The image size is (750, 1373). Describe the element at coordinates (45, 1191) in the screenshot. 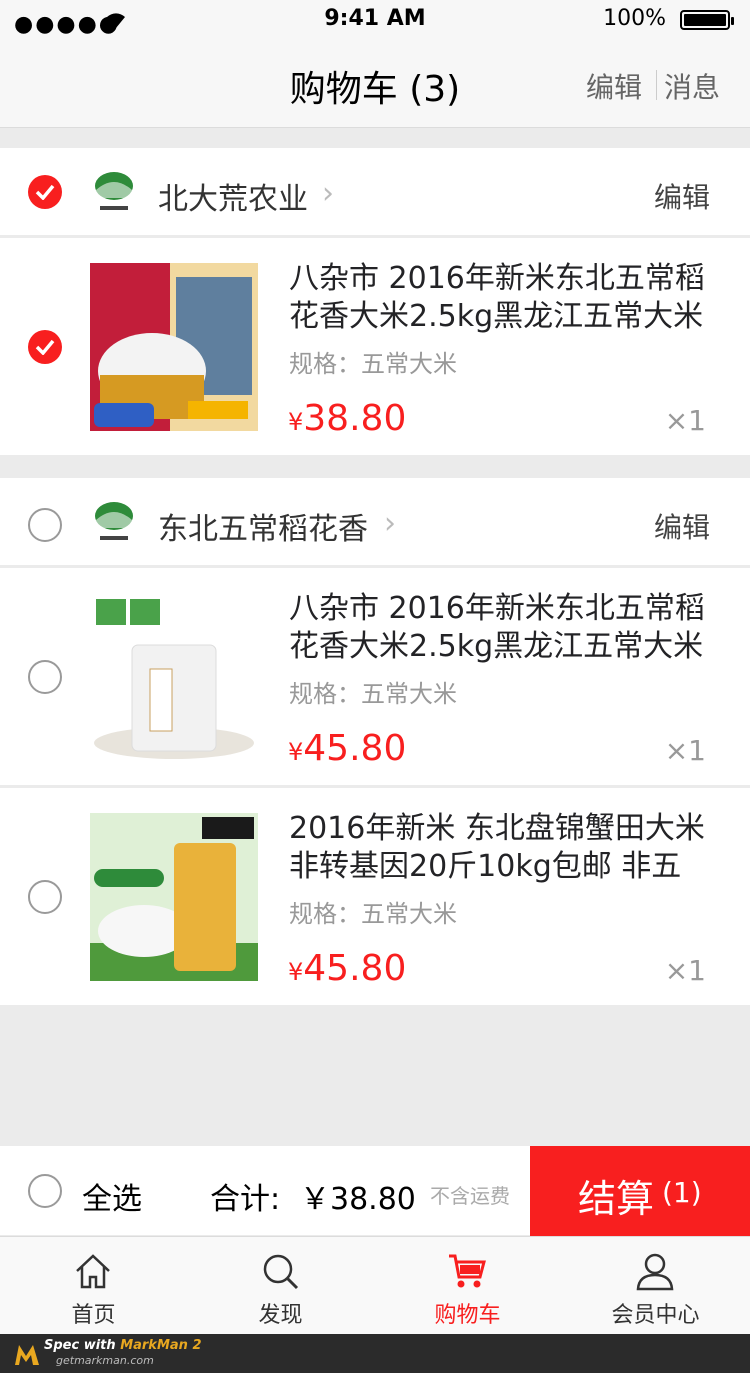

I see `select-all-checkbox` at that location.